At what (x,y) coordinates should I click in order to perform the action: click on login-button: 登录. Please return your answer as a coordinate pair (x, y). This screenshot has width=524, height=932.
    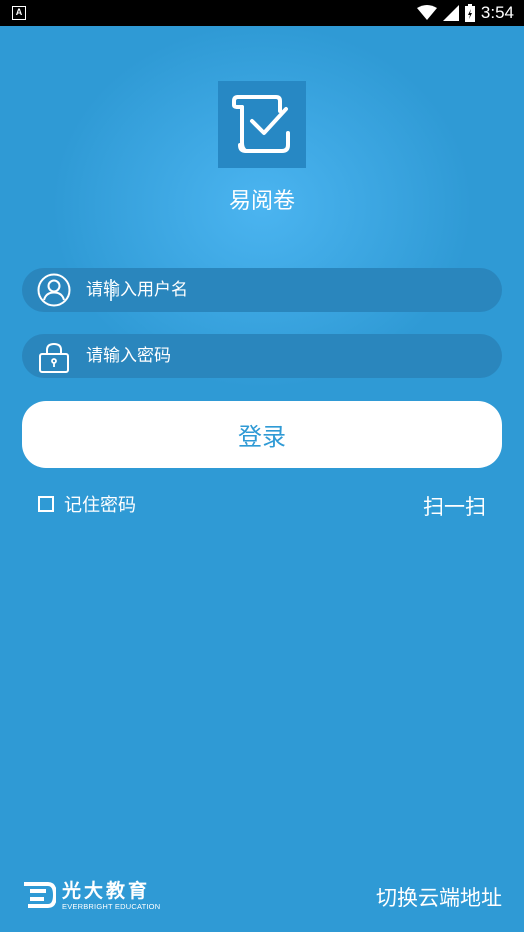
    Looking at the image, I should click on (262, 434).